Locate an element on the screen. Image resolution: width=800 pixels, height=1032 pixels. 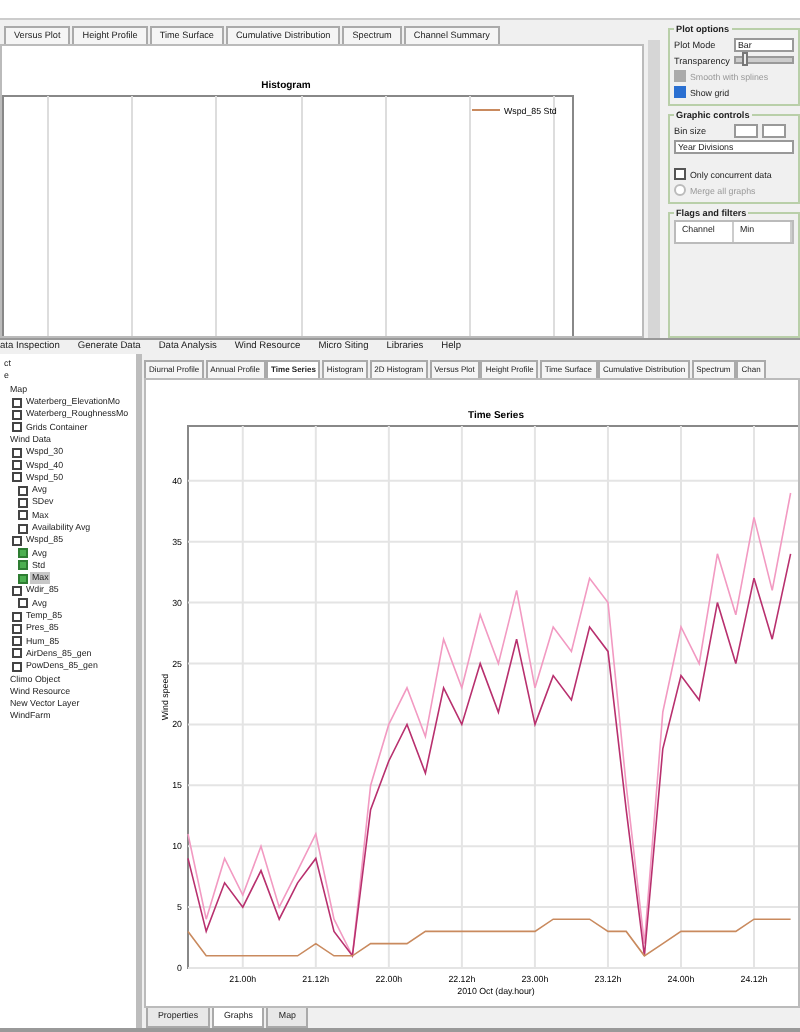
slider-thumb is located at coordinates (745, 59).